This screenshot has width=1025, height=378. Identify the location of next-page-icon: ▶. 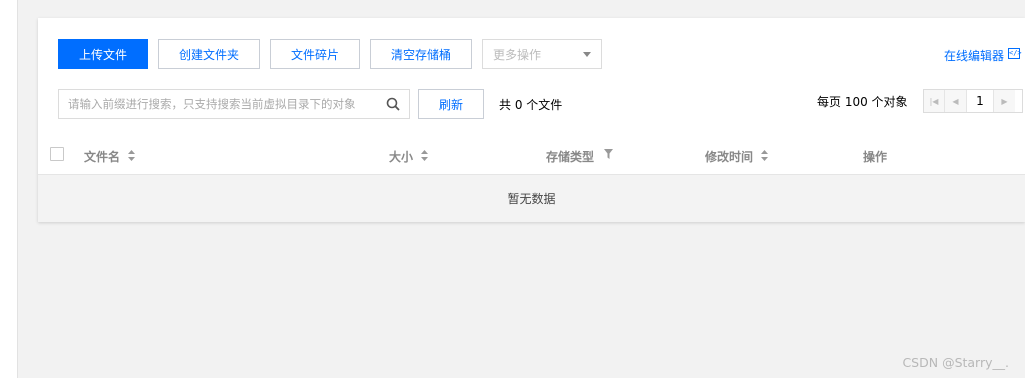
(1004, 101).